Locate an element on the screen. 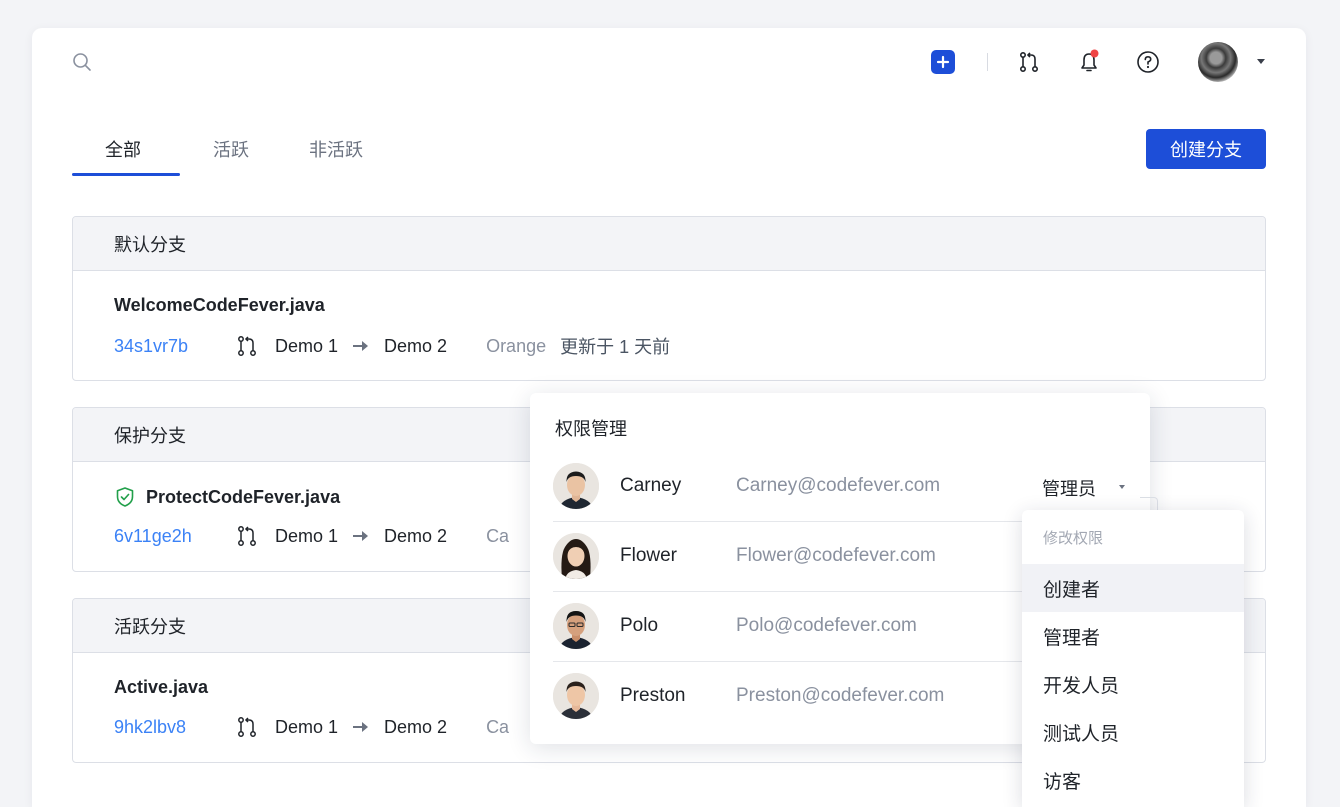  tab-active: 活跃 is located at coordinates (231, 149).